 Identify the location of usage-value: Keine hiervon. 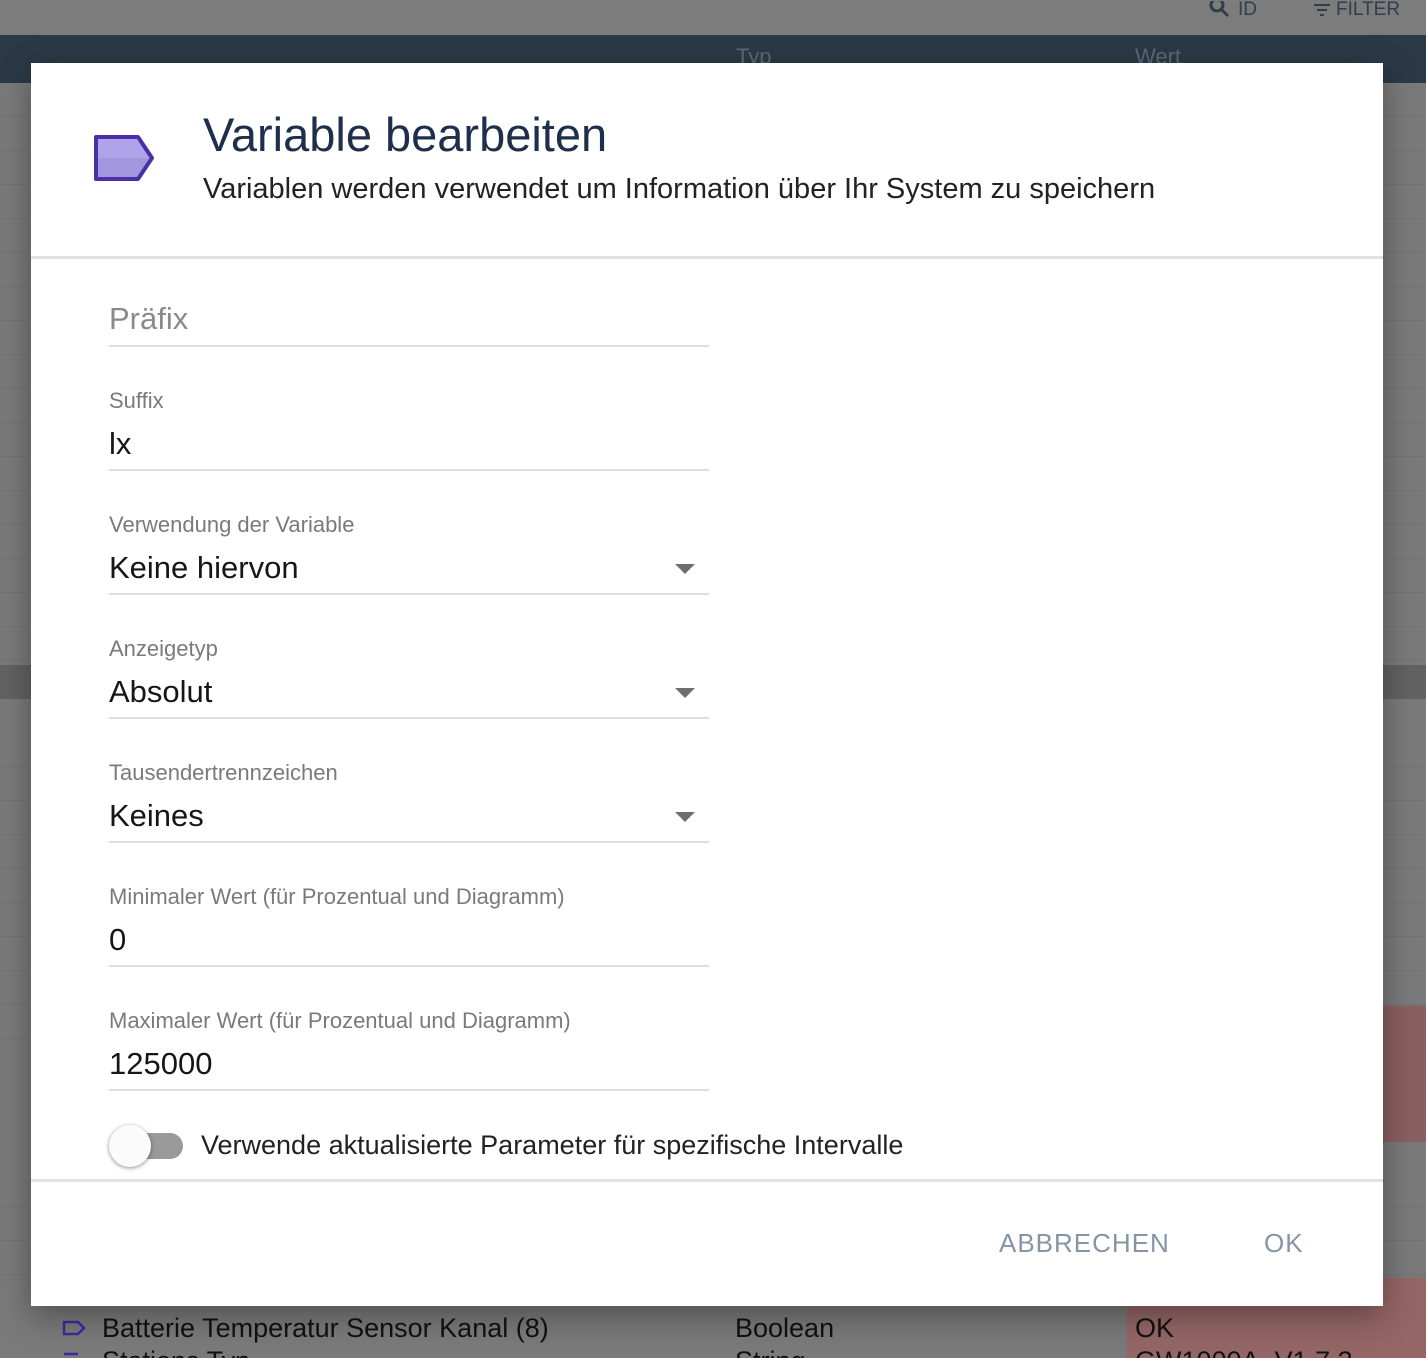
(204, 568).